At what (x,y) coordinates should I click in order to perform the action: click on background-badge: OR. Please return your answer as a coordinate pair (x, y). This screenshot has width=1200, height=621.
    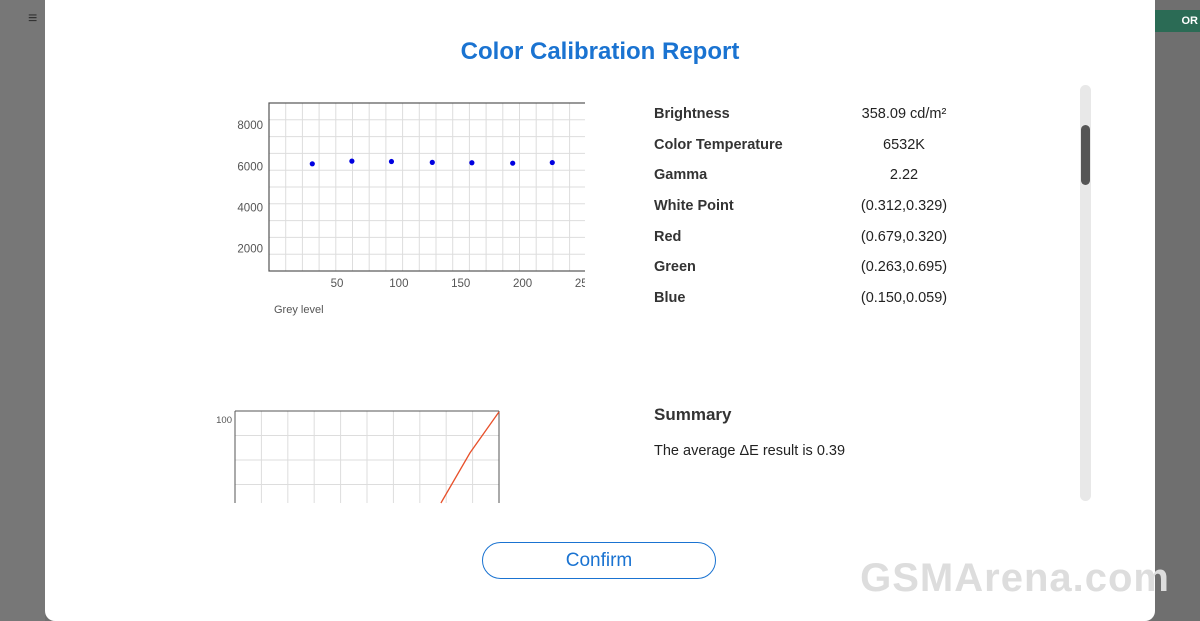
    Looking at the image, I should click on (1176, 21).